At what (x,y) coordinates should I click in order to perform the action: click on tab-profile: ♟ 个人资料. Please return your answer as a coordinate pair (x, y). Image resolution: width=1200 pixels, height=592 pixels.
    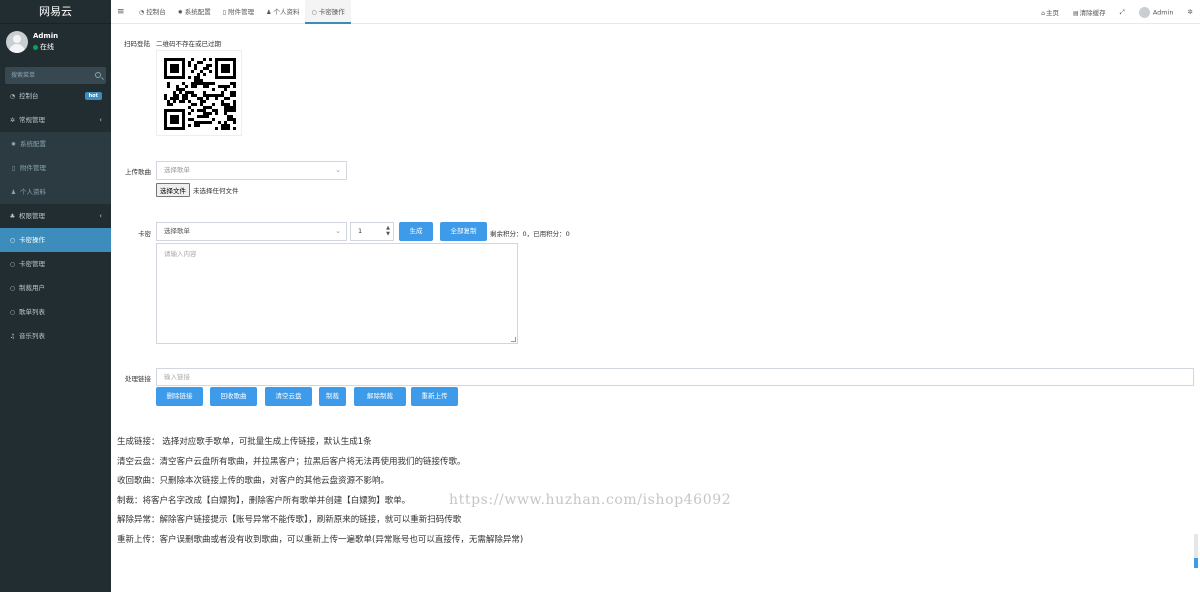
    Looking at the image, I should click on (282, 12).